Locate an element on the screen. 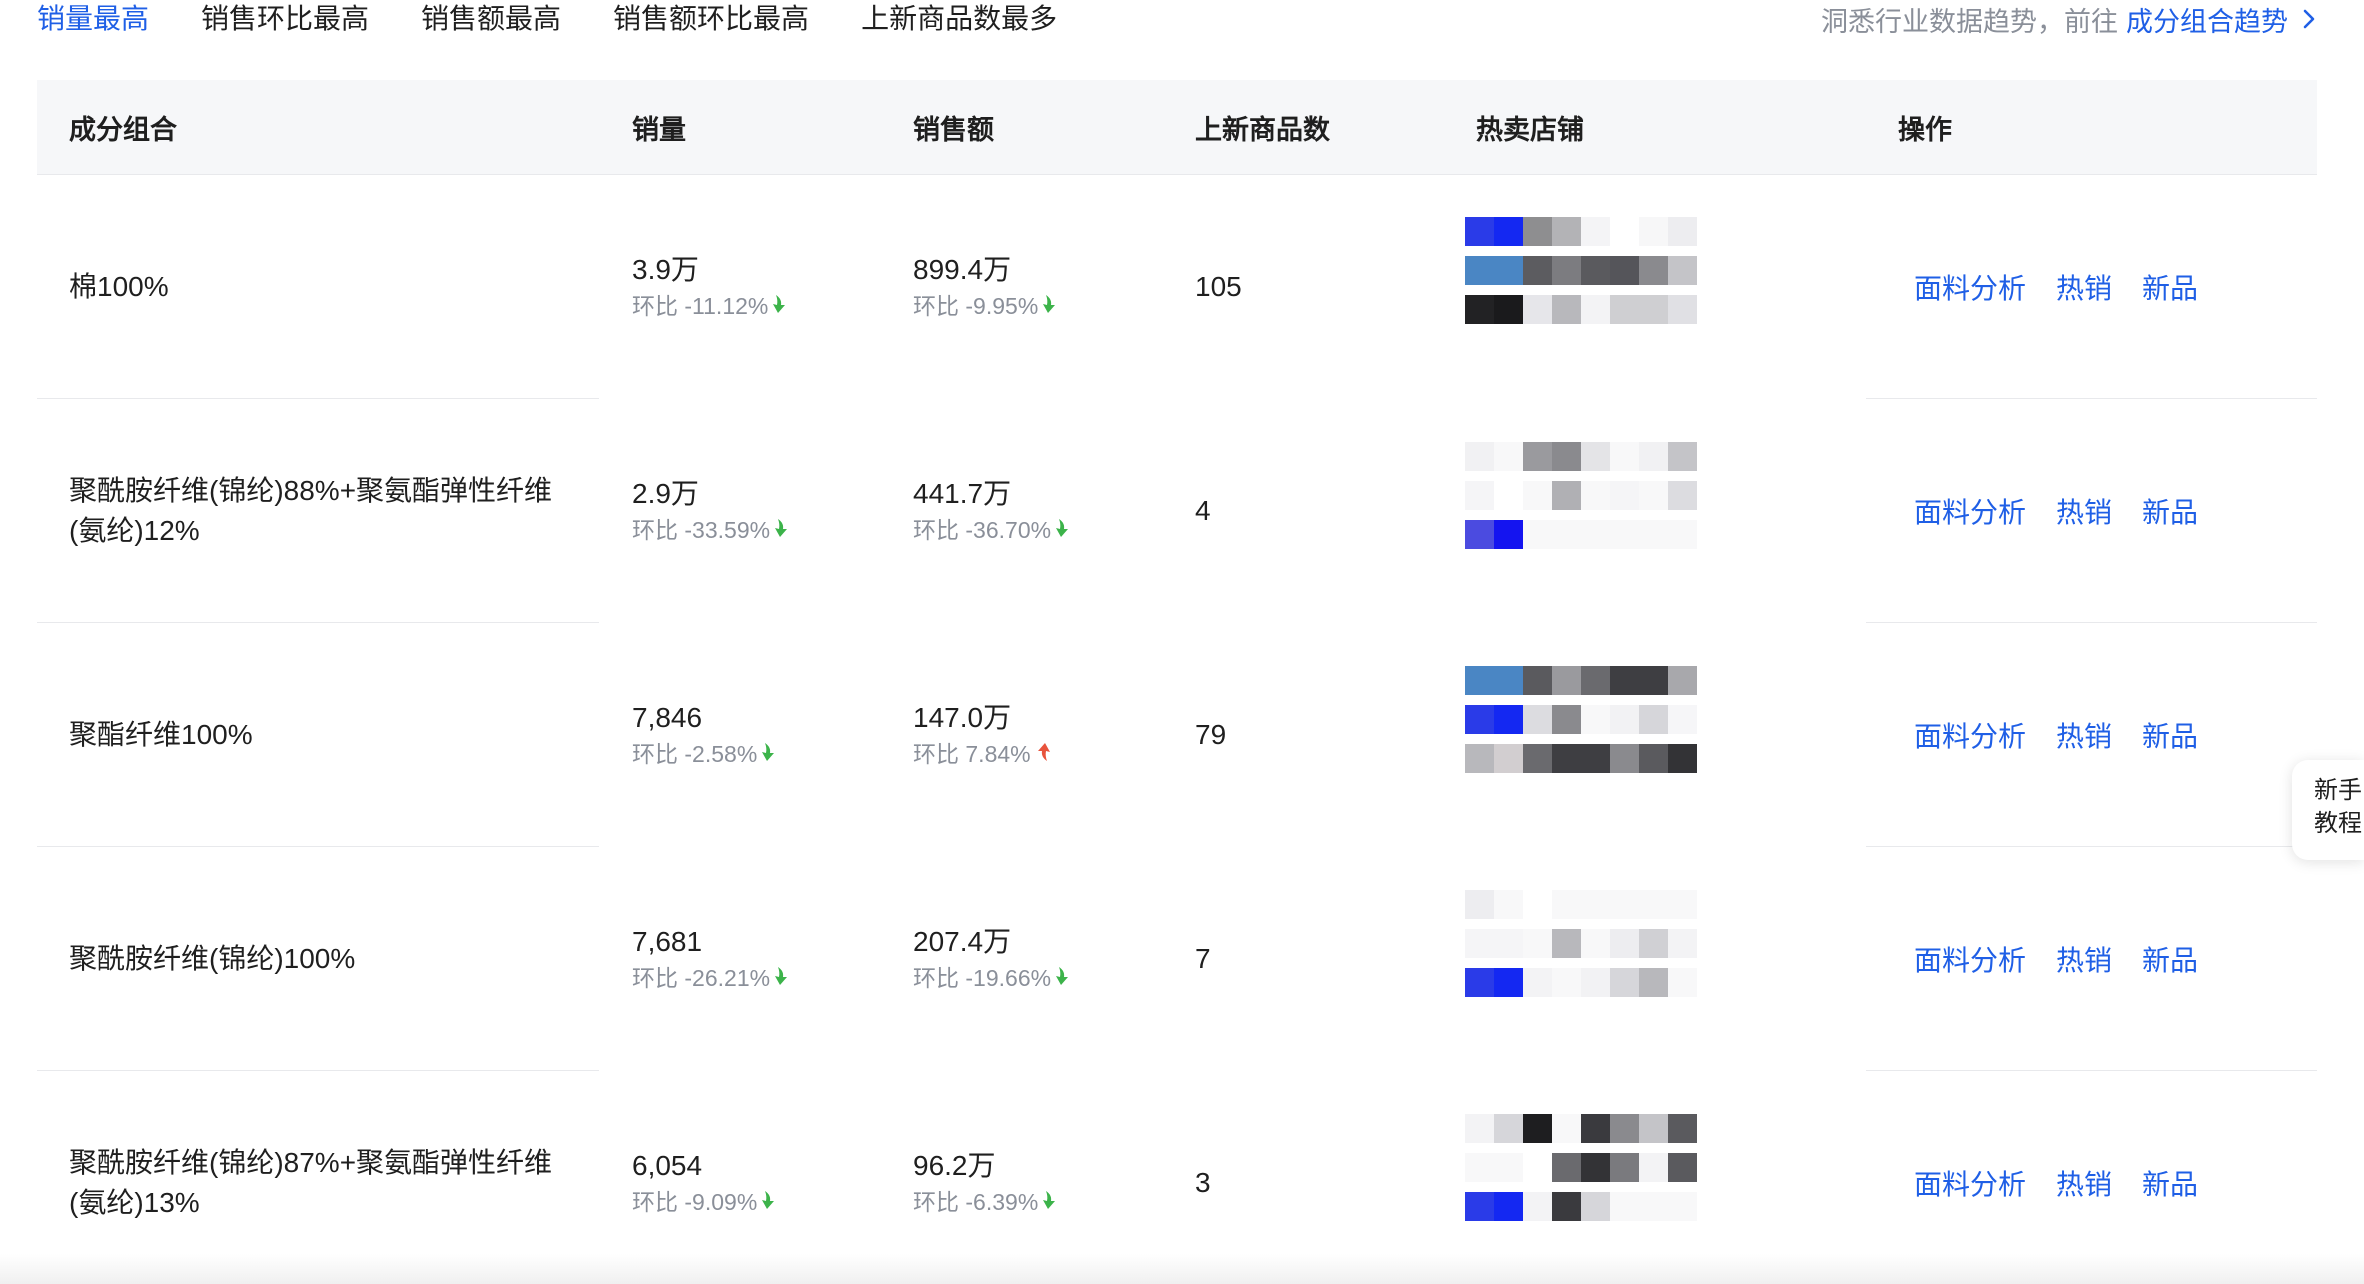  cell-volume: 3.9万 环比 -11.12% is located at coordinates (710, 287).